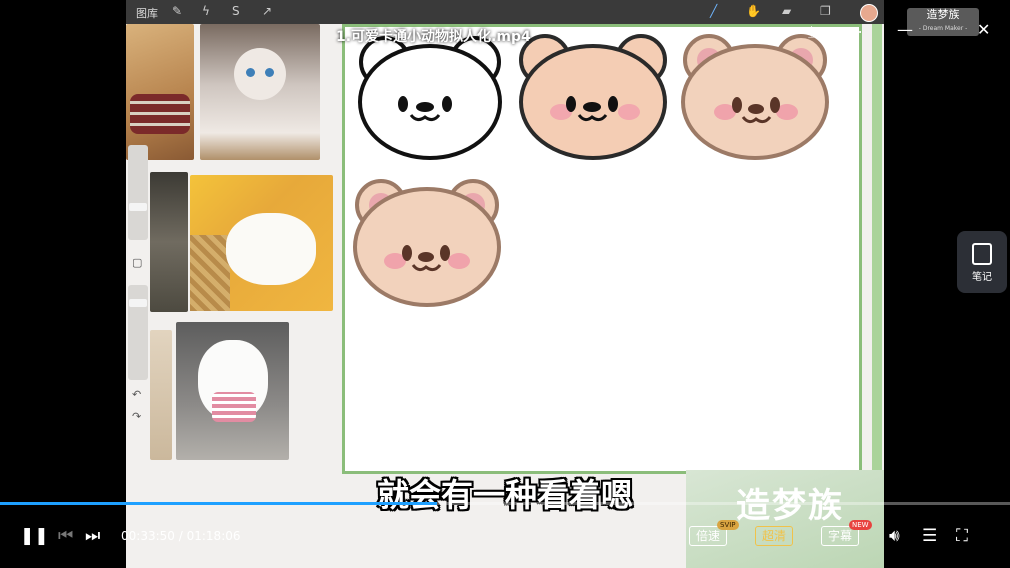 Image resolution: width=1010 pixels, height=568 pixels. What do you see at coordinates (206, 11) in the screenshot?
I see `adjust-icon: ϟ` at bounding box center [206, 11].